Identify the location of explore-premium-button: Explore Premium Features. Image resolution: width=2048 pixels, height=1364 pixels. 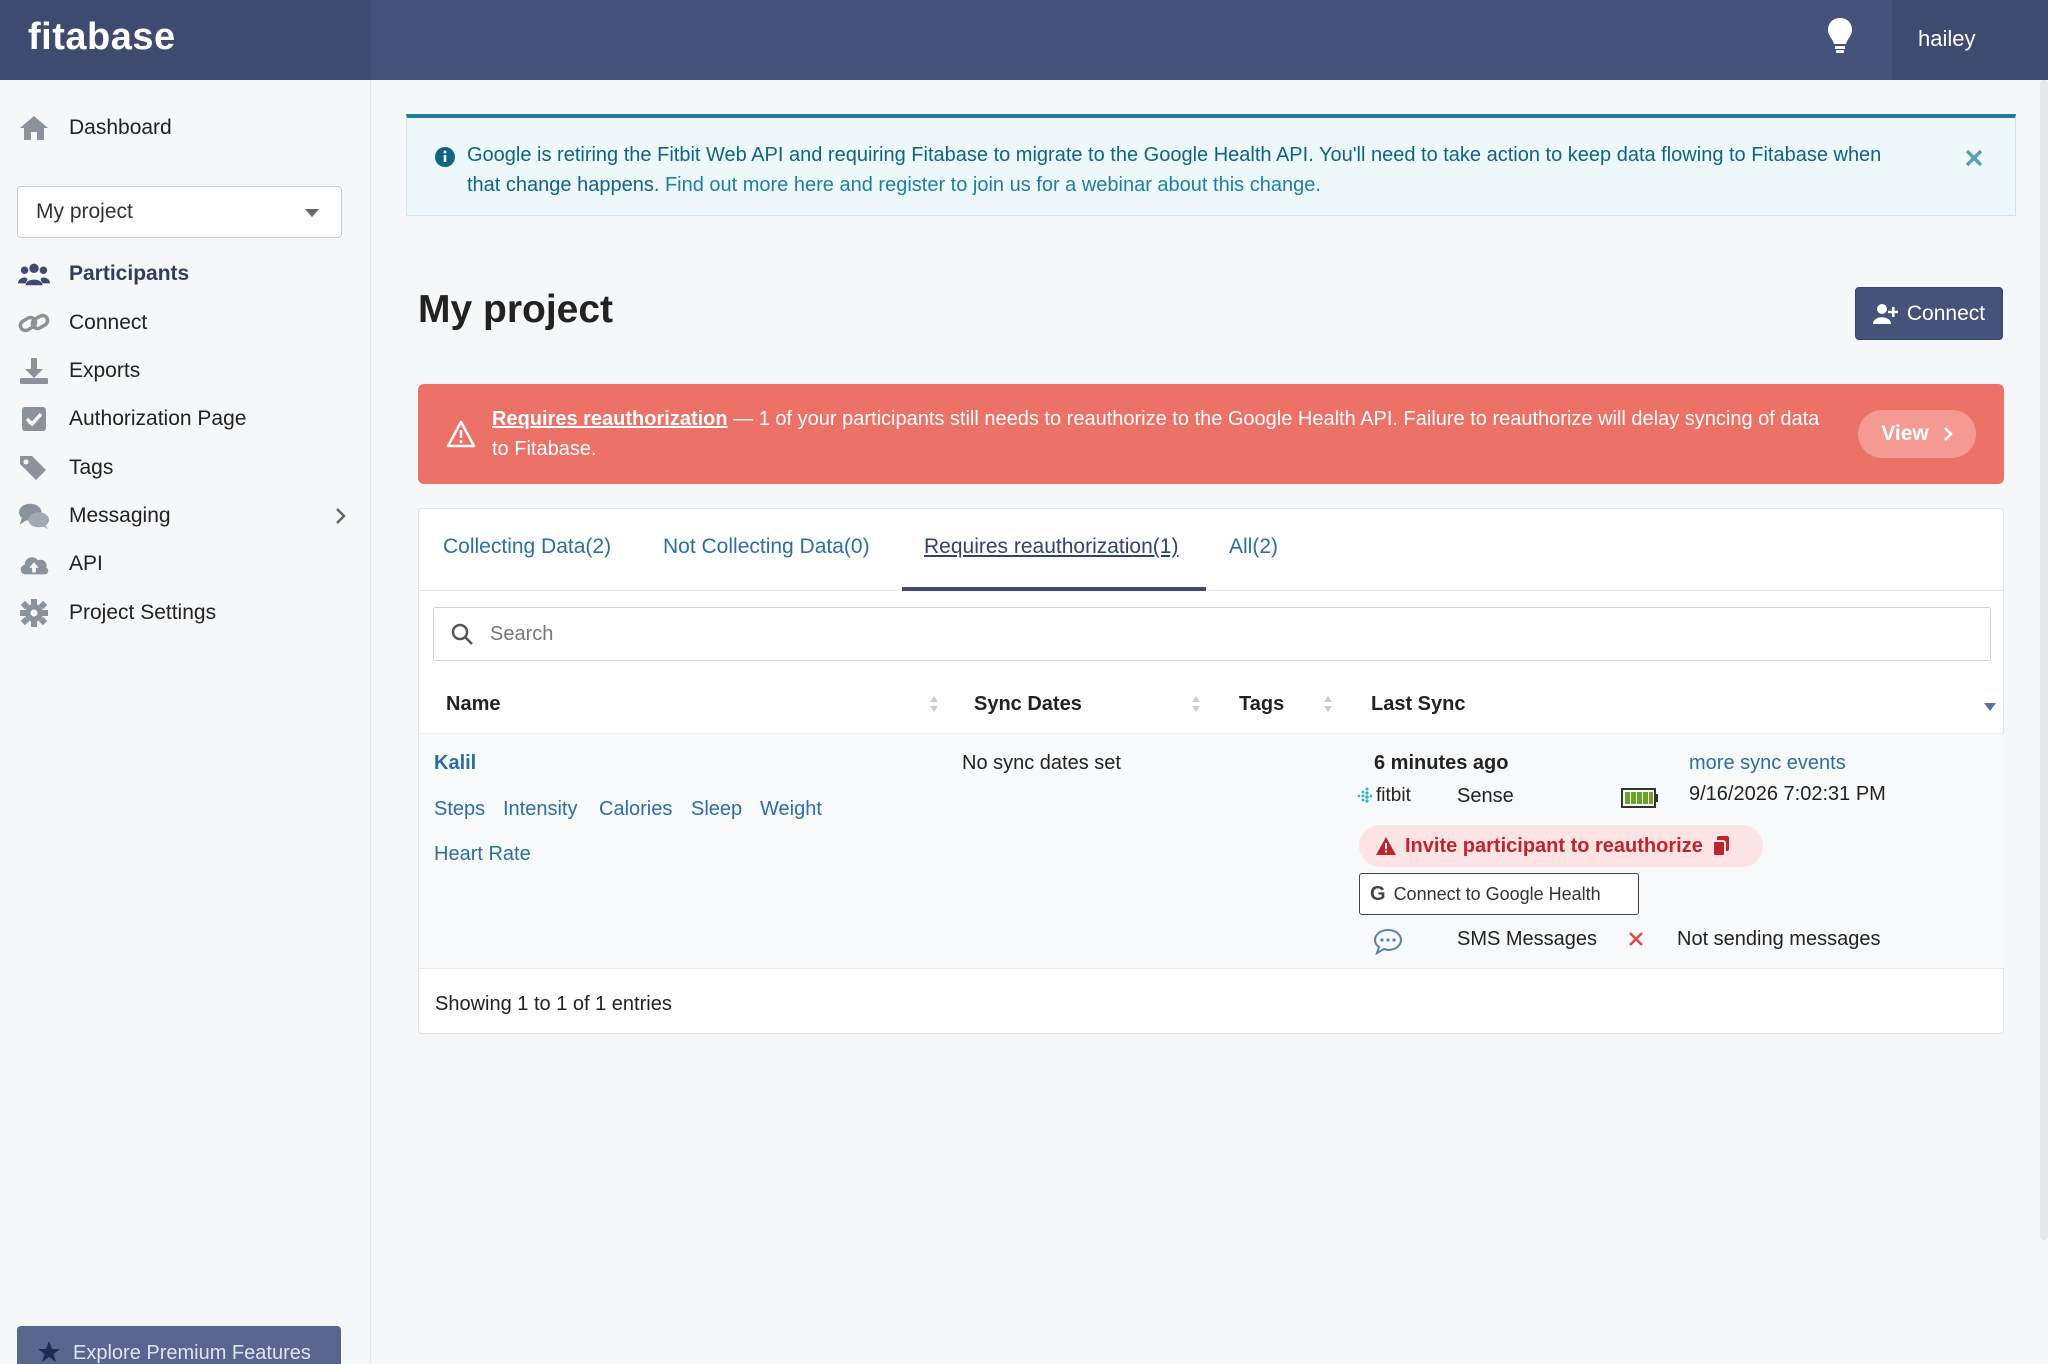
(179, 1345).